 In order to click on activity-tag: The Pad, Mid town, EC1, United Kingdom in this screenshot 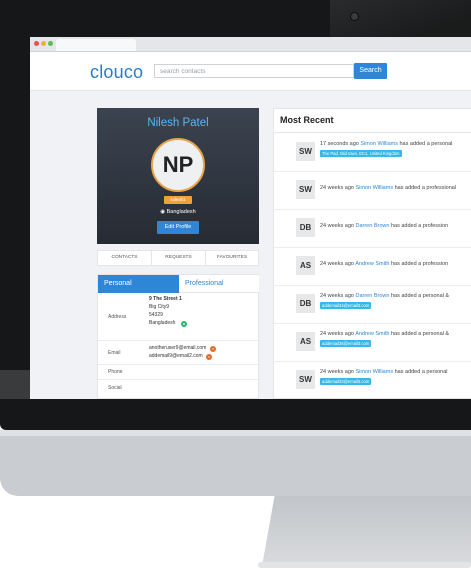, I will do `click(361, 153)`.